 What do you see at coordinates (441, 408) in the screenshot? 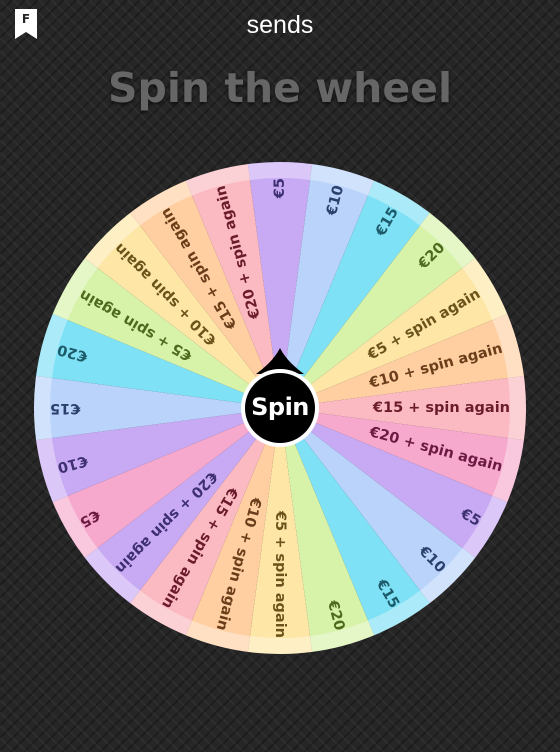
I see `wheel-segment-label: €15 + spin again` at bounding box center [441, 408].